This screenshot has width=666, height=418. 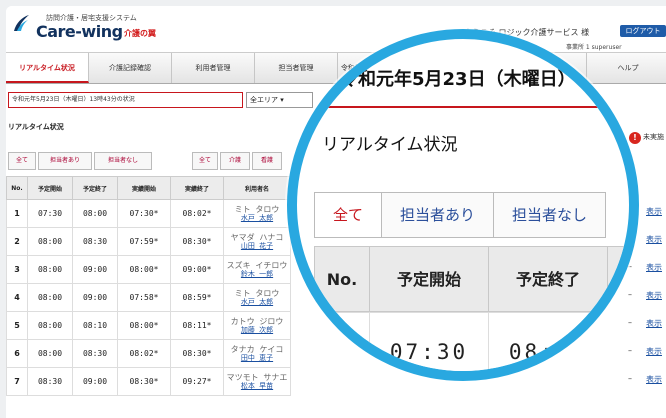 What do you see at coordinates (130, 68) in the screenshot?
I see `nav-tab-1: 介護記録確認` at bounding box center [130, 68].